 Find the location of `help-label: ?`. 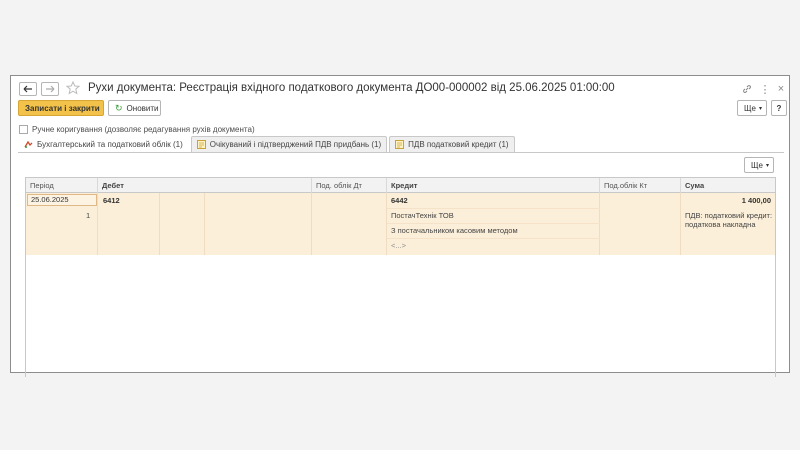

help-label: ? is located at coordinates (779, 108).